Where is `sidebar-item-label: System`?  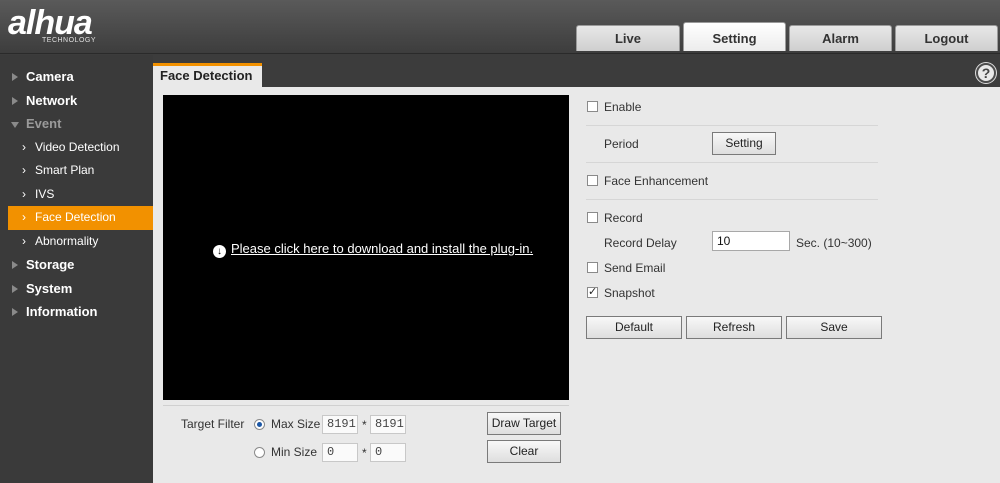 sidebar-item-label: System is located at coordinates (49, 288).